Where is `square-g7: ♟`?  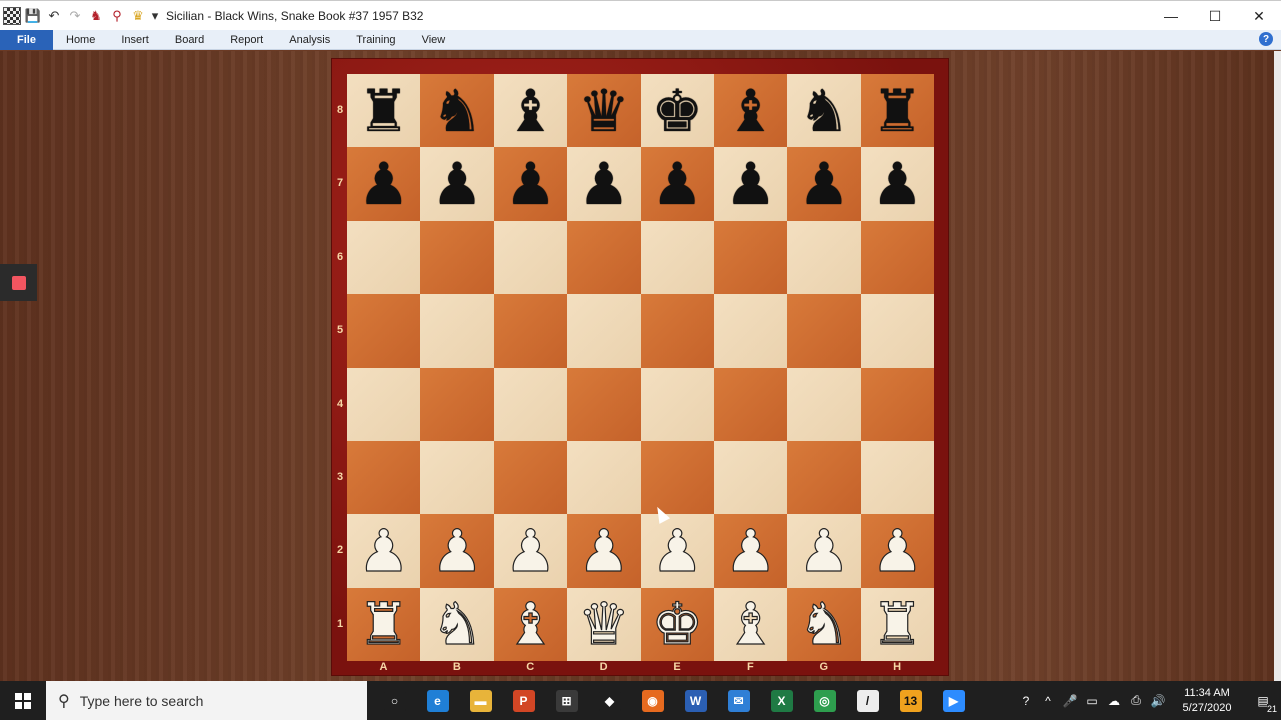 square-g7: ♟ is located at coordinates (824, 184).